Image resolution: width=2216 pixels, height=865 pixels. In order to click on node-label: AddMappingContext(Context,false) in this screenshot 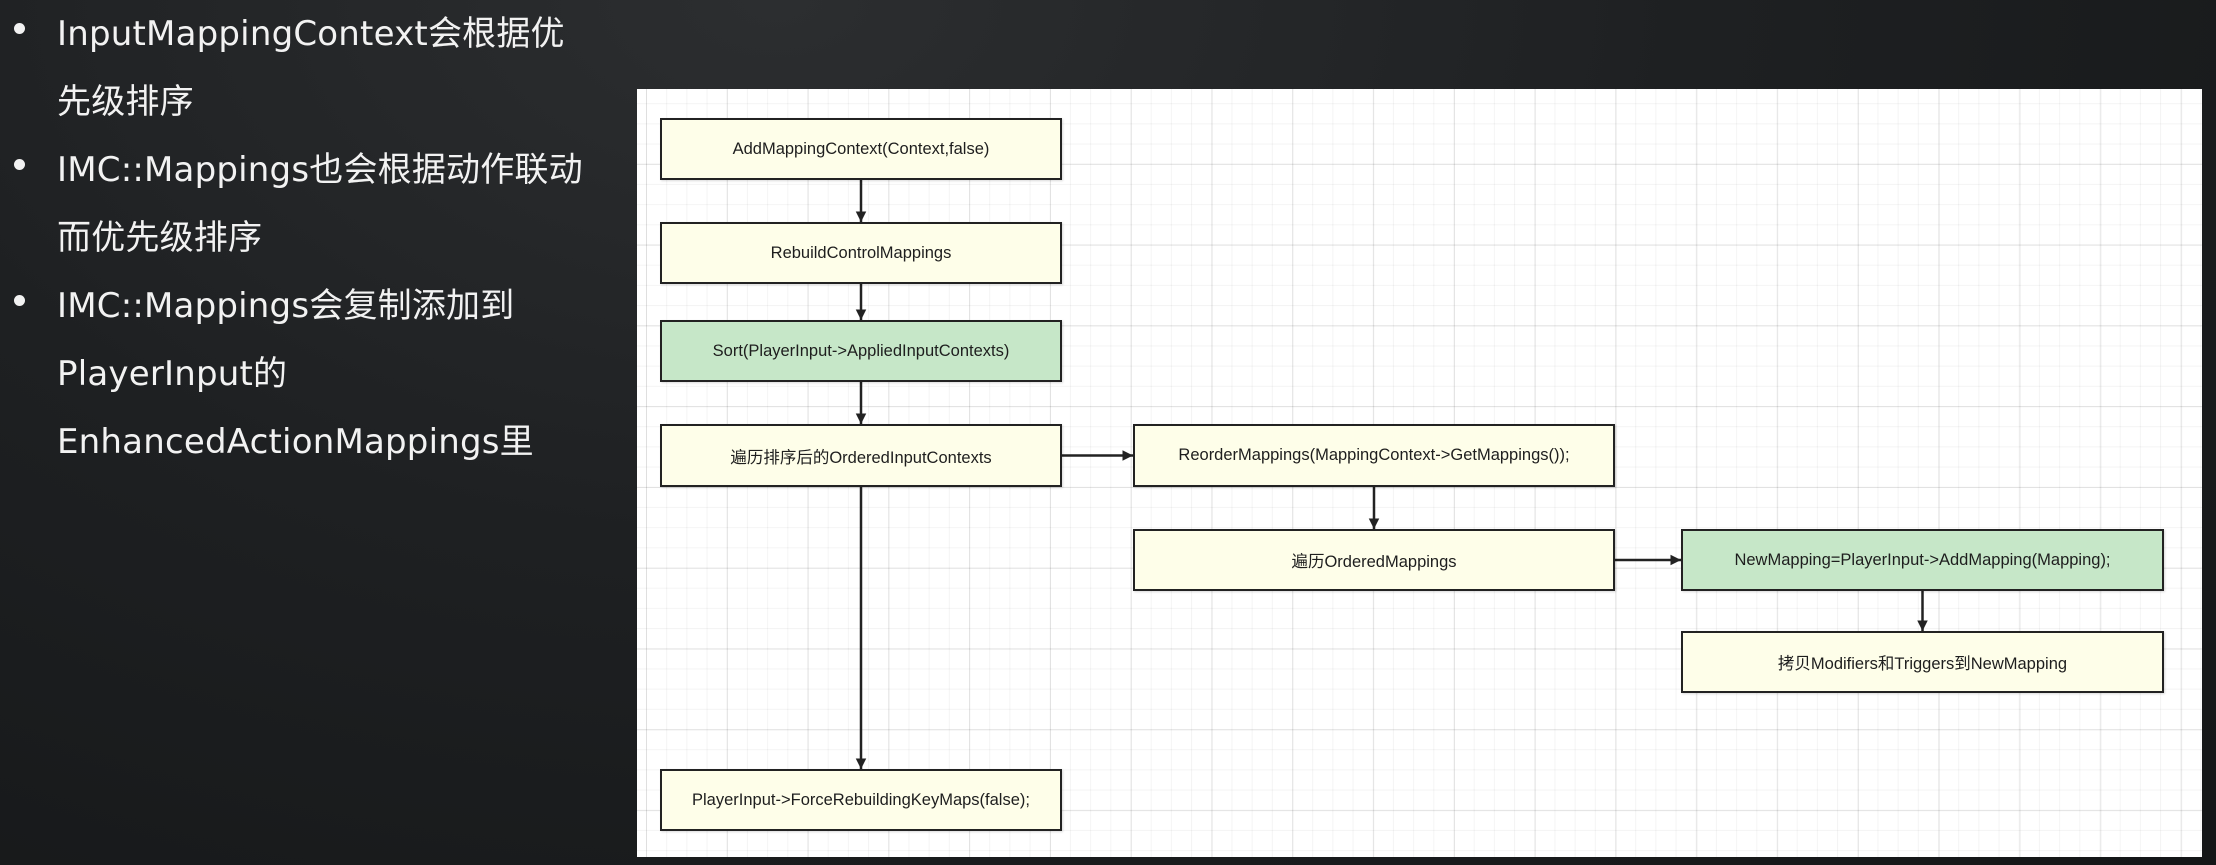, I will do `click(861, 148)`.